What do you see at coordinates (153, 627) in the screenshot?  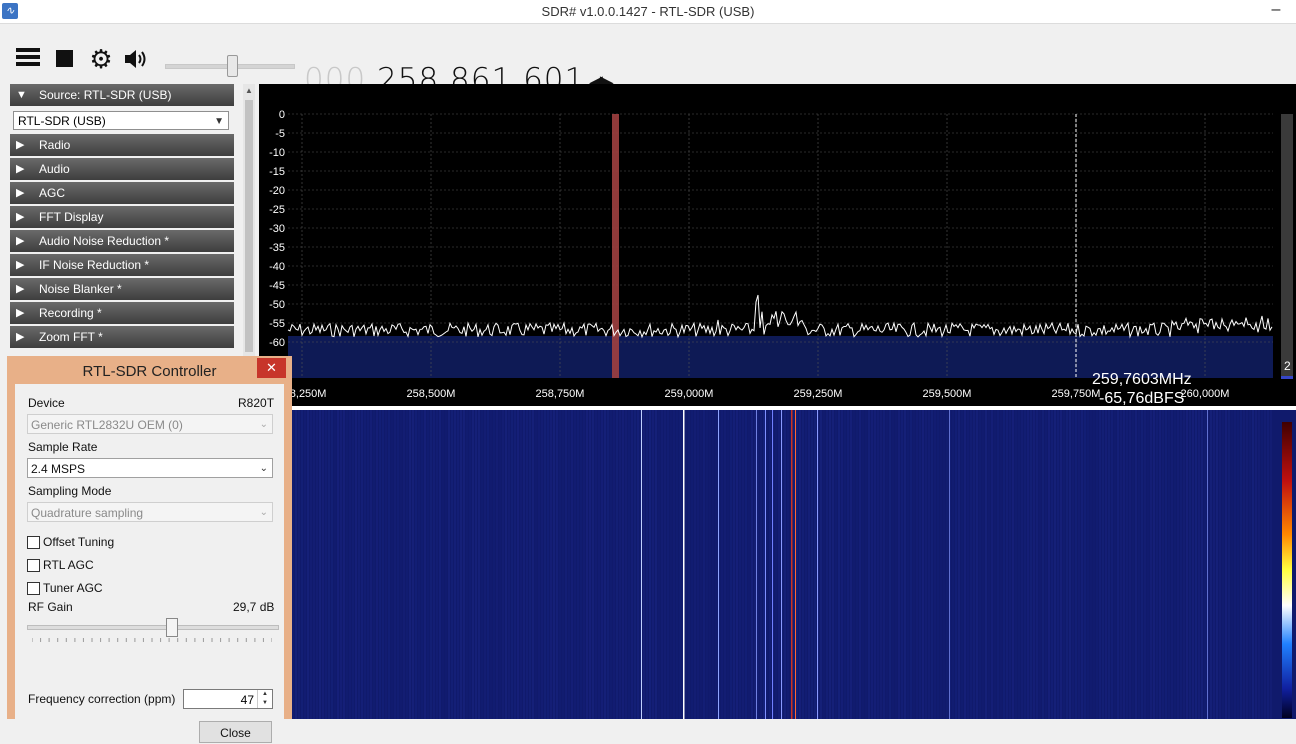 I see `rf-gain-slider` at bounding box center [153, 627].